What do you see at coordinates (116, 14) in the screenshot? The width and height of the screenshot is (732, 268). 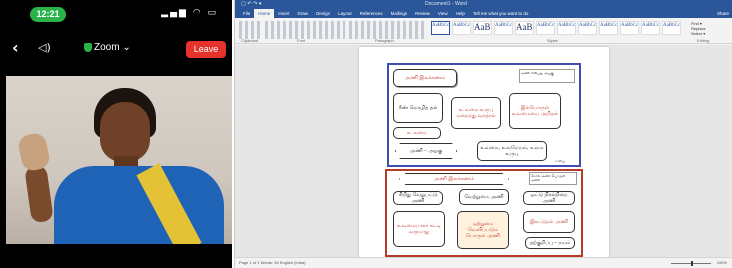 I see `phone-status-bar: 12:21 ▂▄▆ ◠ ▭` at bounding box center [116, 14].